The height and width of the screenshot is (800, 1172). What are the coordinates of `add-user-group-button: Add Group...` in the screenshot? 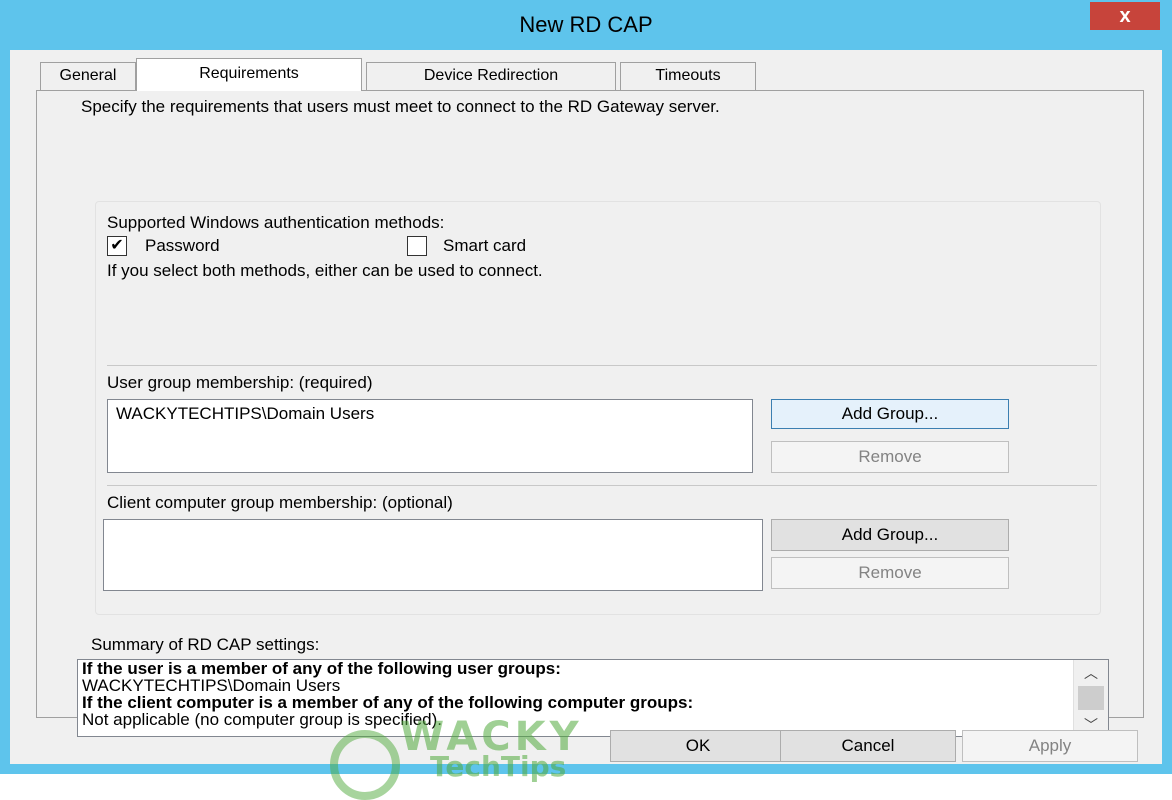 It's located at (890, 414).